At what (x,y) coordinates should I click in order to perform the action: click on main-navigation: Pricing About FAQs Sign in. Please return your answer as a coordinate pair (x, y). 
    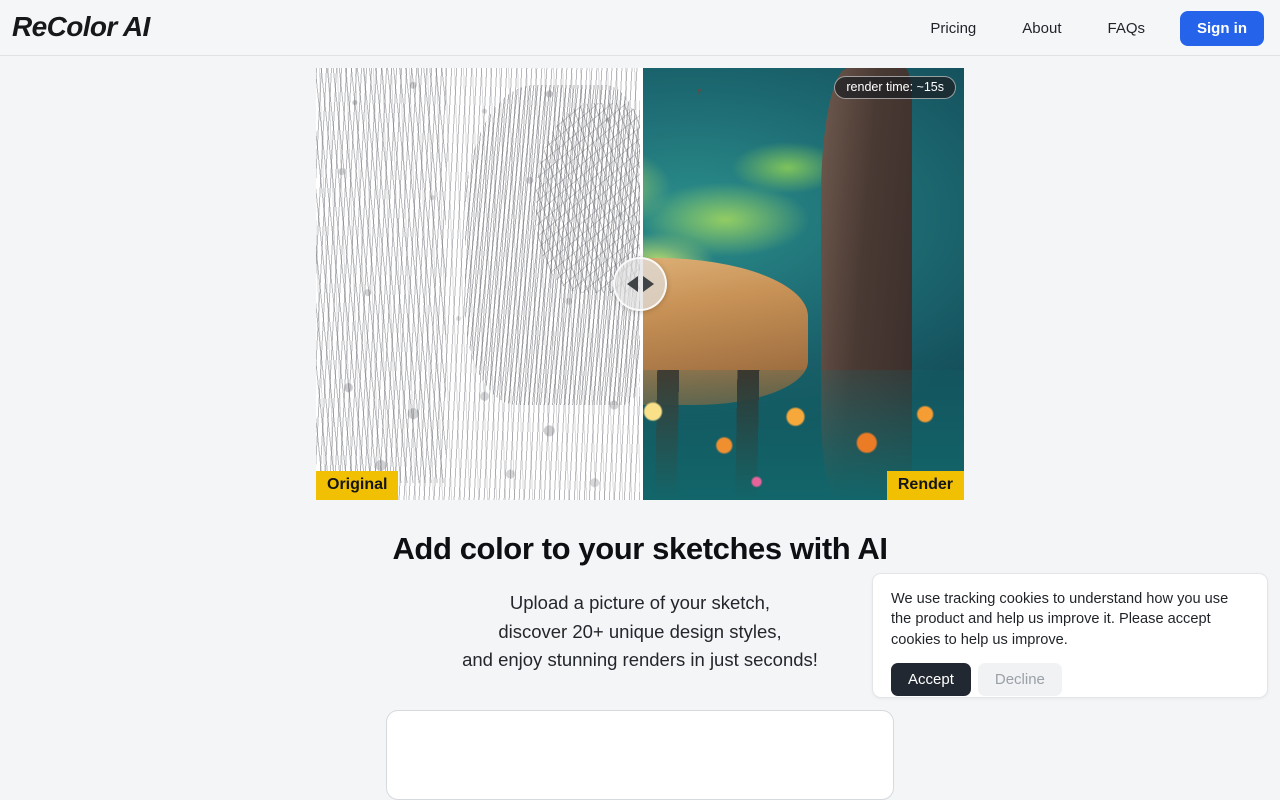
    Looking at the image, I should click on (1085, 28).